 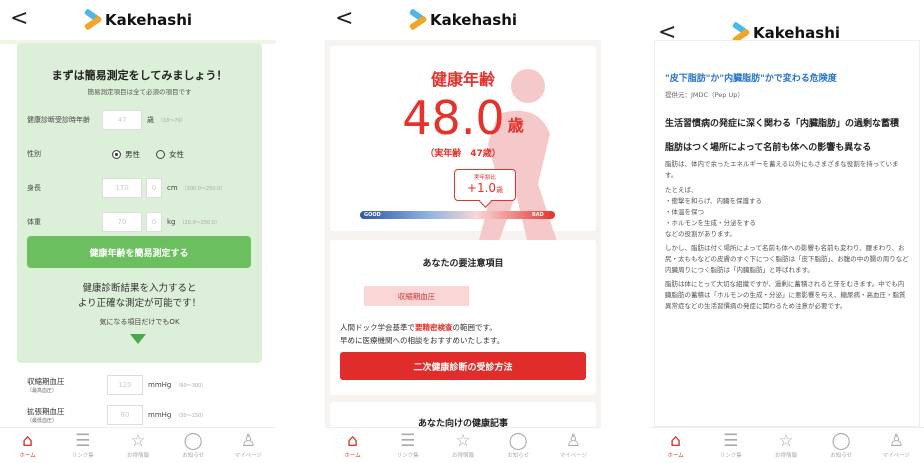 I want to click on down-triangle-icon, so click(x=138, y=339).